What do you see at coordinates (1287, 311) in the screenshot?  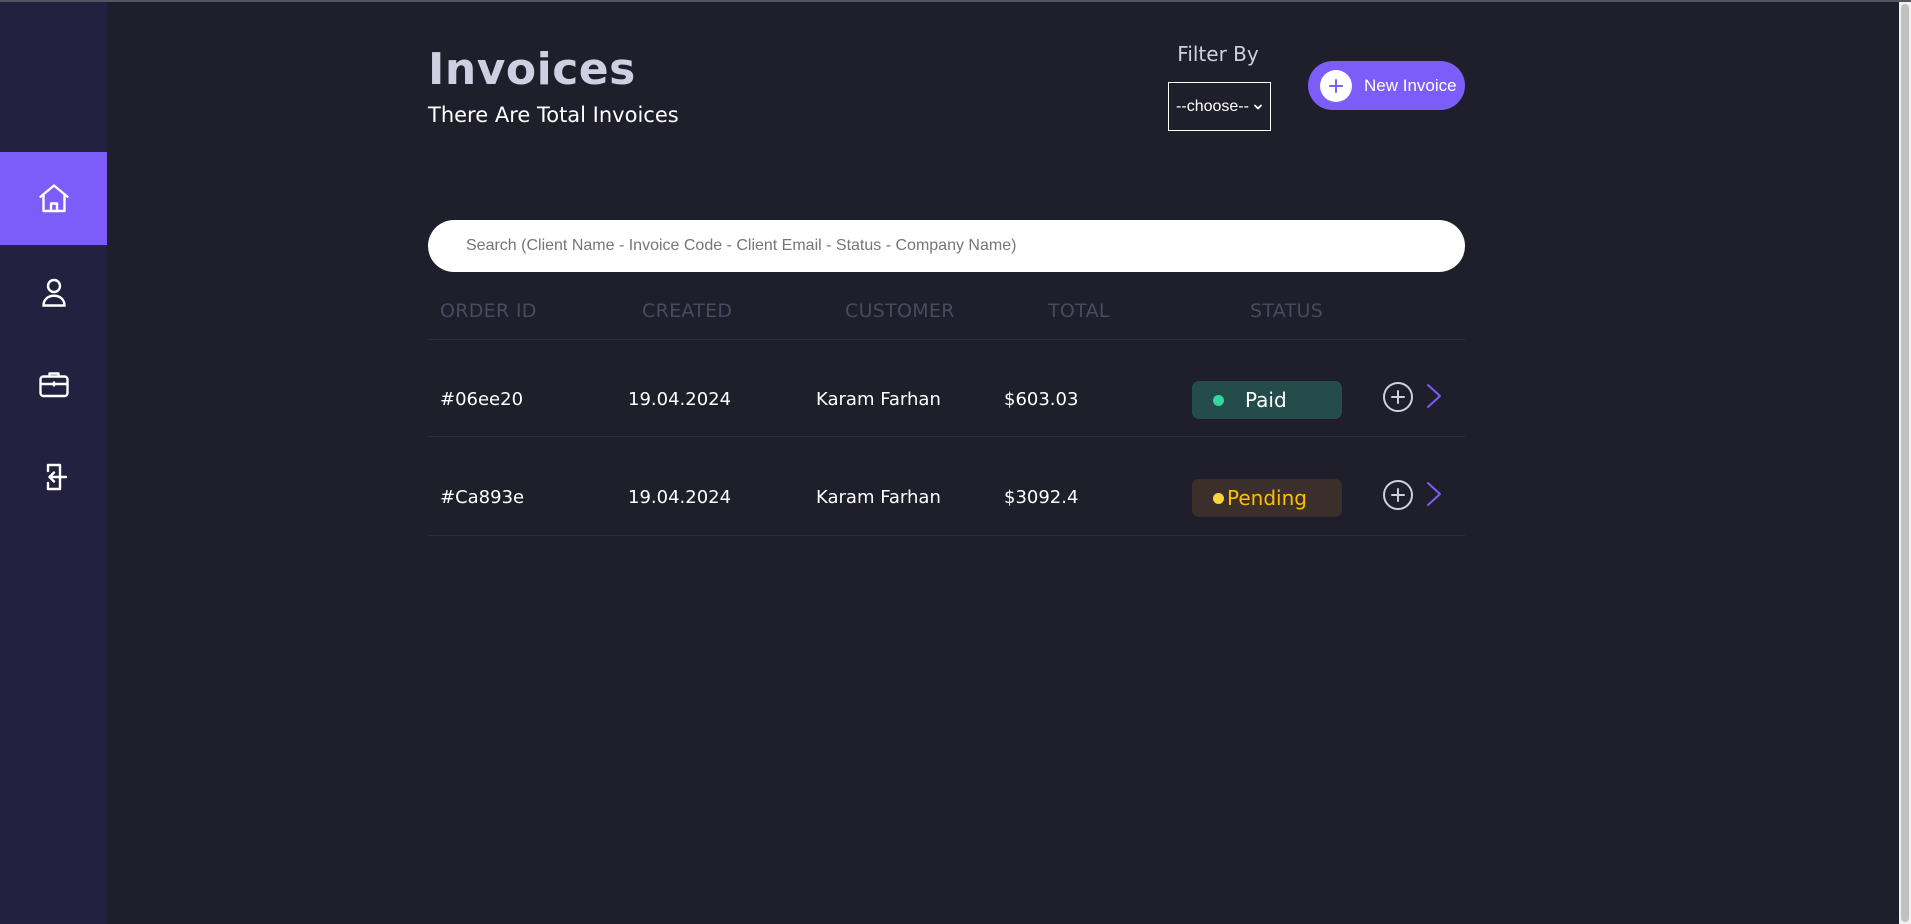 I see `column-header-status: STATUS` at bounding box center [1287, 311].